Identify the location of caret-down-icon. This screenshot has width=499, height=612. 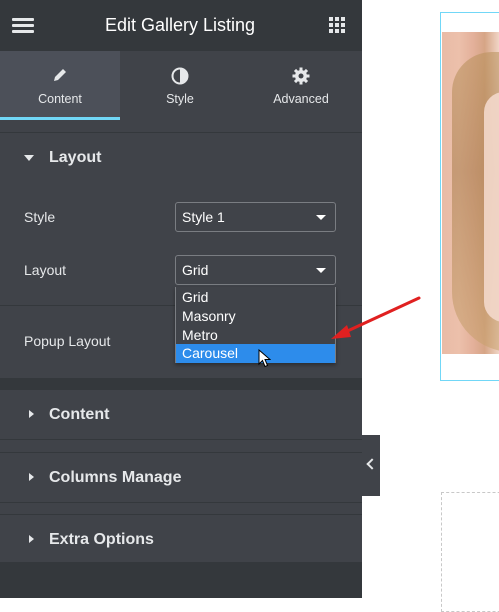
(29, 158).